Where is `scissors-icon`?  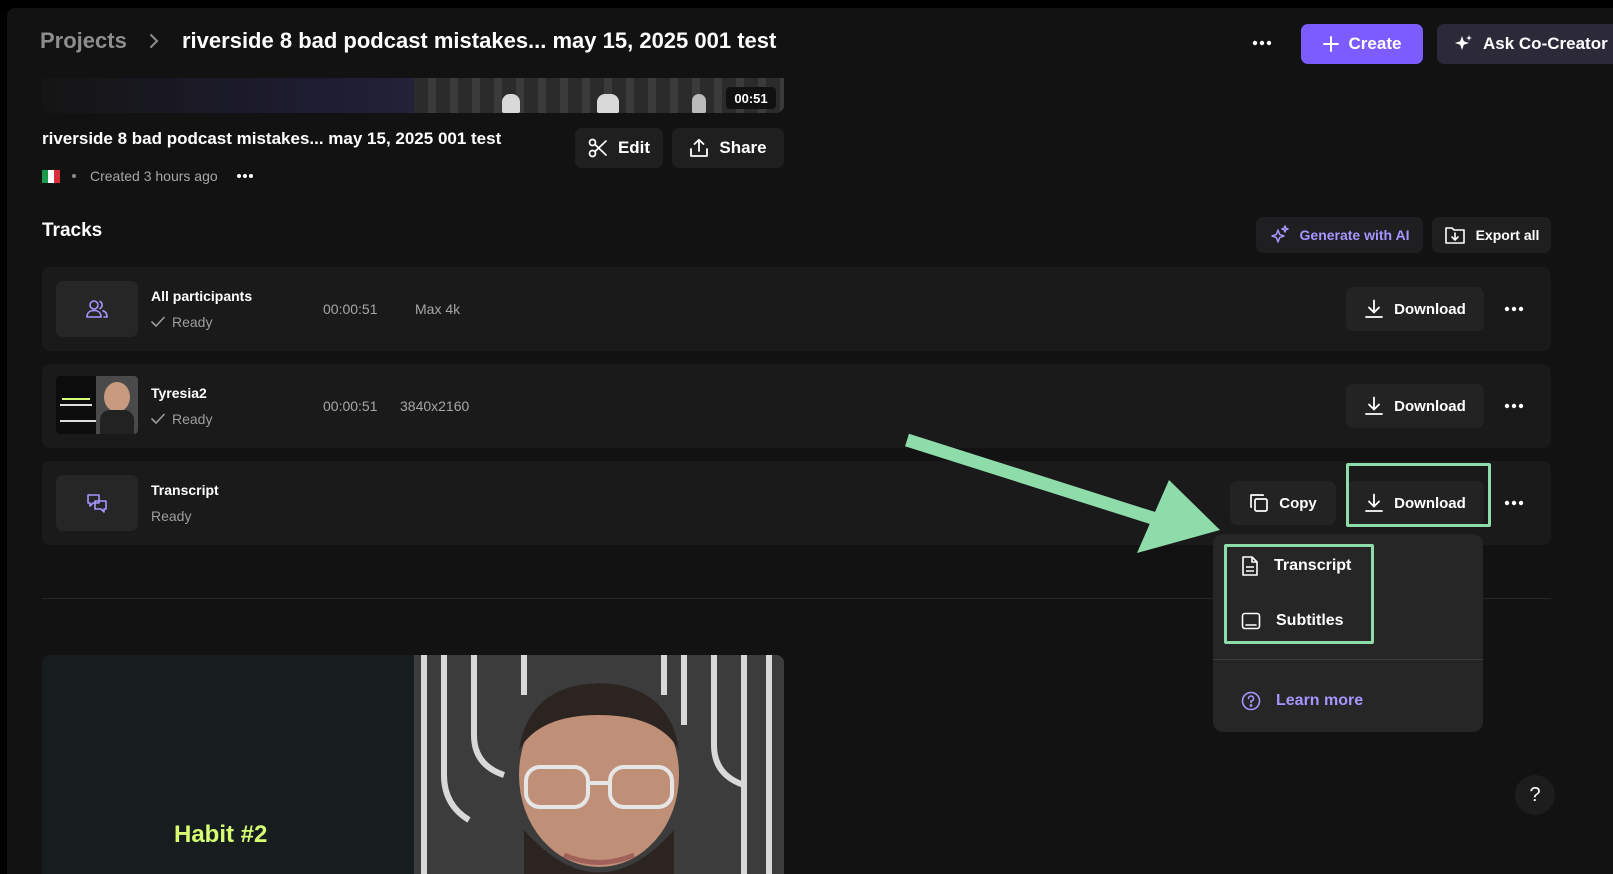
scissors-icon is located at coordinates (597, 148).